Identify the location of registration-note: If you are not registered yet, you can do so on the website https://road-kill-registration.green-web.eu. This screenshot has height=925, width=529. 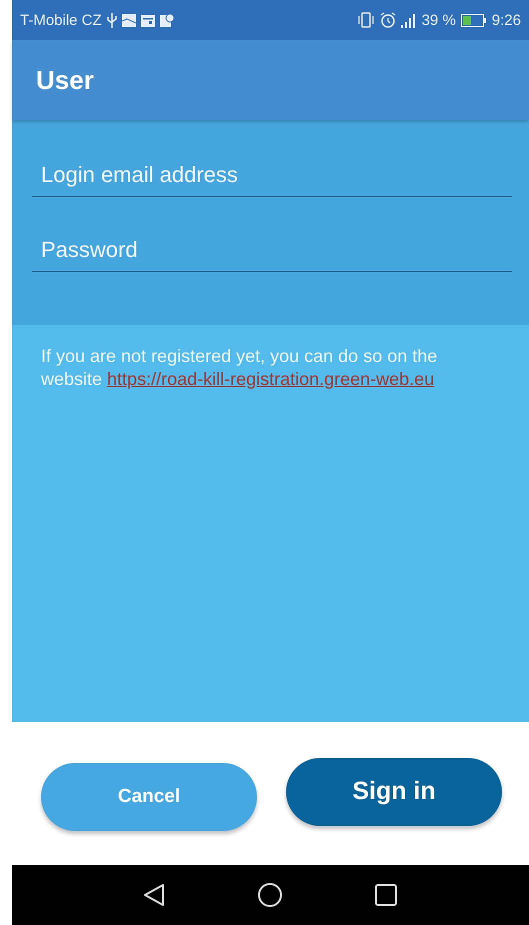
(239, 368).